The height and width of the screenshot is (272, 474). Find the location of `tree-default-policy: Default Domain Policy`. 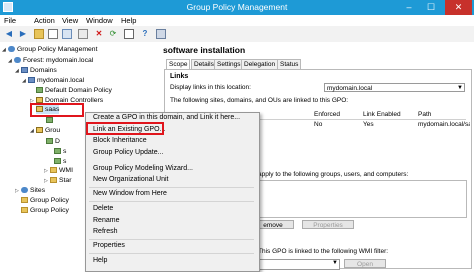

tree-default-policy: Default Domain Policy is located at coordinates (74, 90).